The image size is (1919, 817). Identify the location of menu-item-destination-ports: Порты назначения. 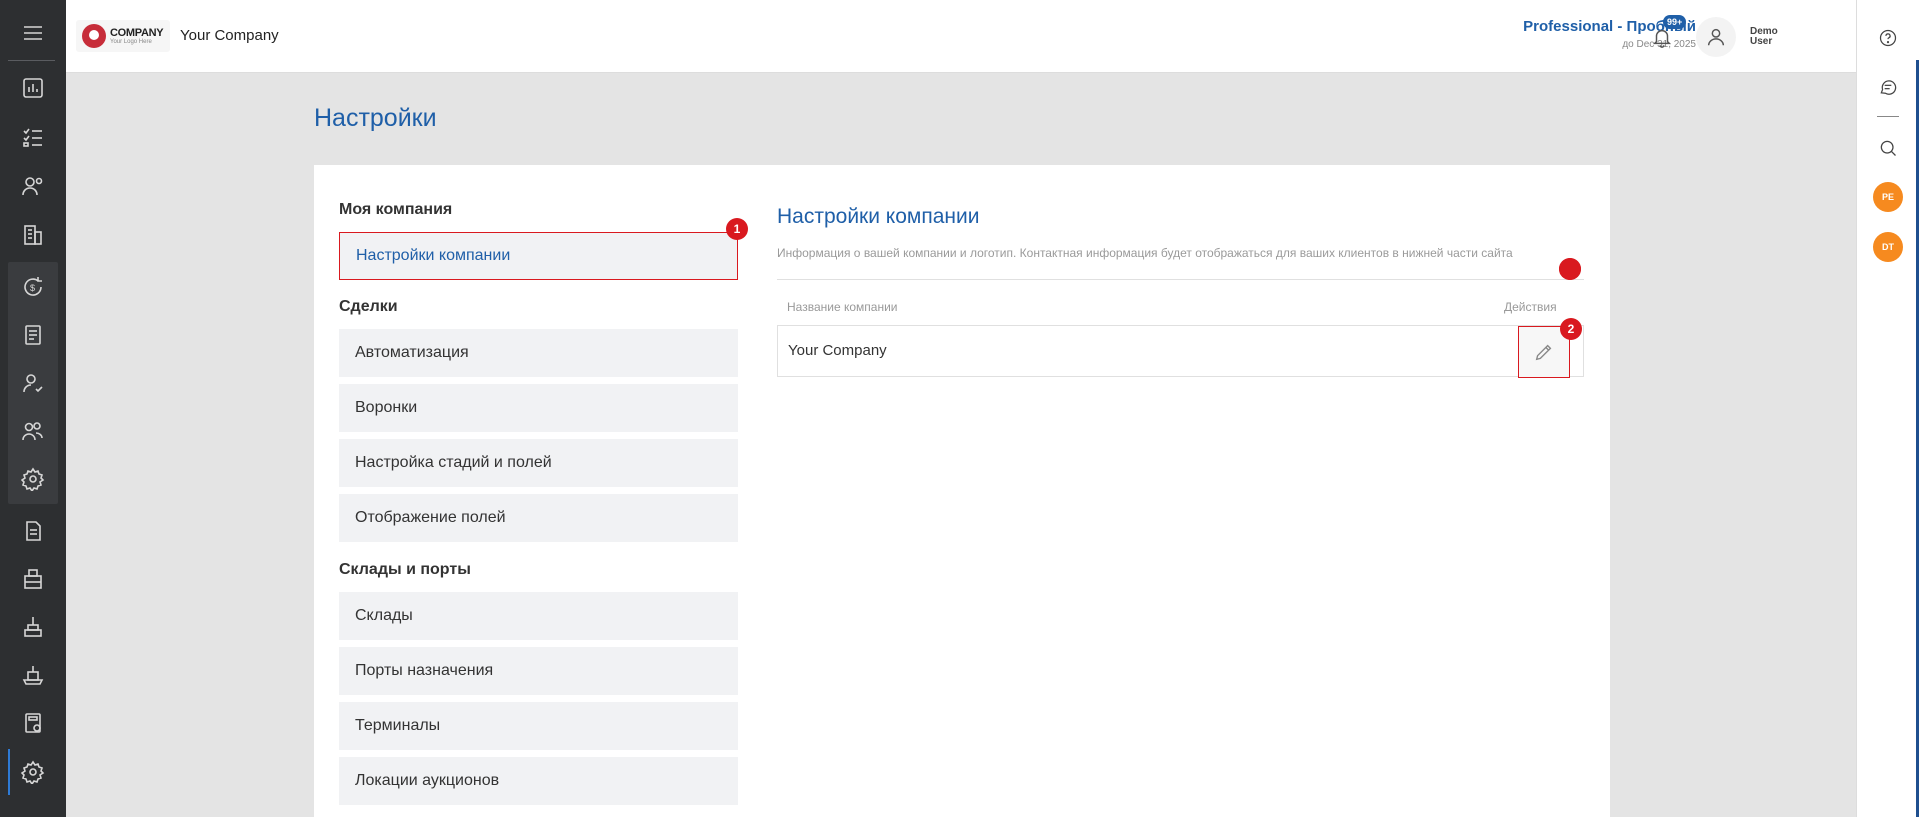
(538, 671).